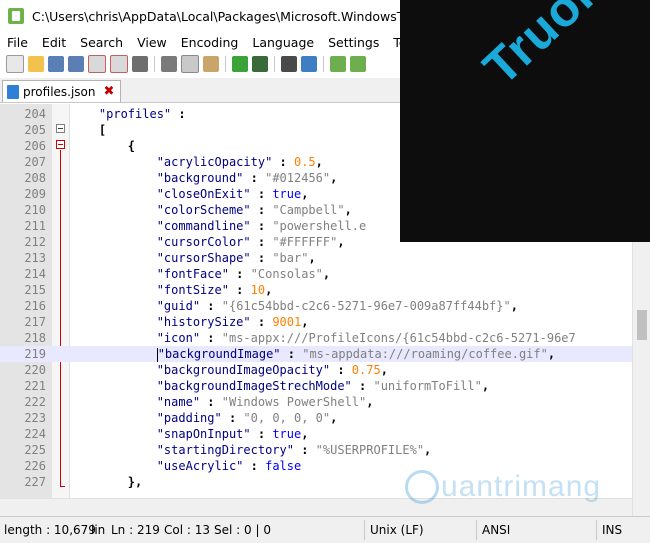 This screenshot has height=543, width=650. I want to click on code-token: "fontFace", so click(192, 274).